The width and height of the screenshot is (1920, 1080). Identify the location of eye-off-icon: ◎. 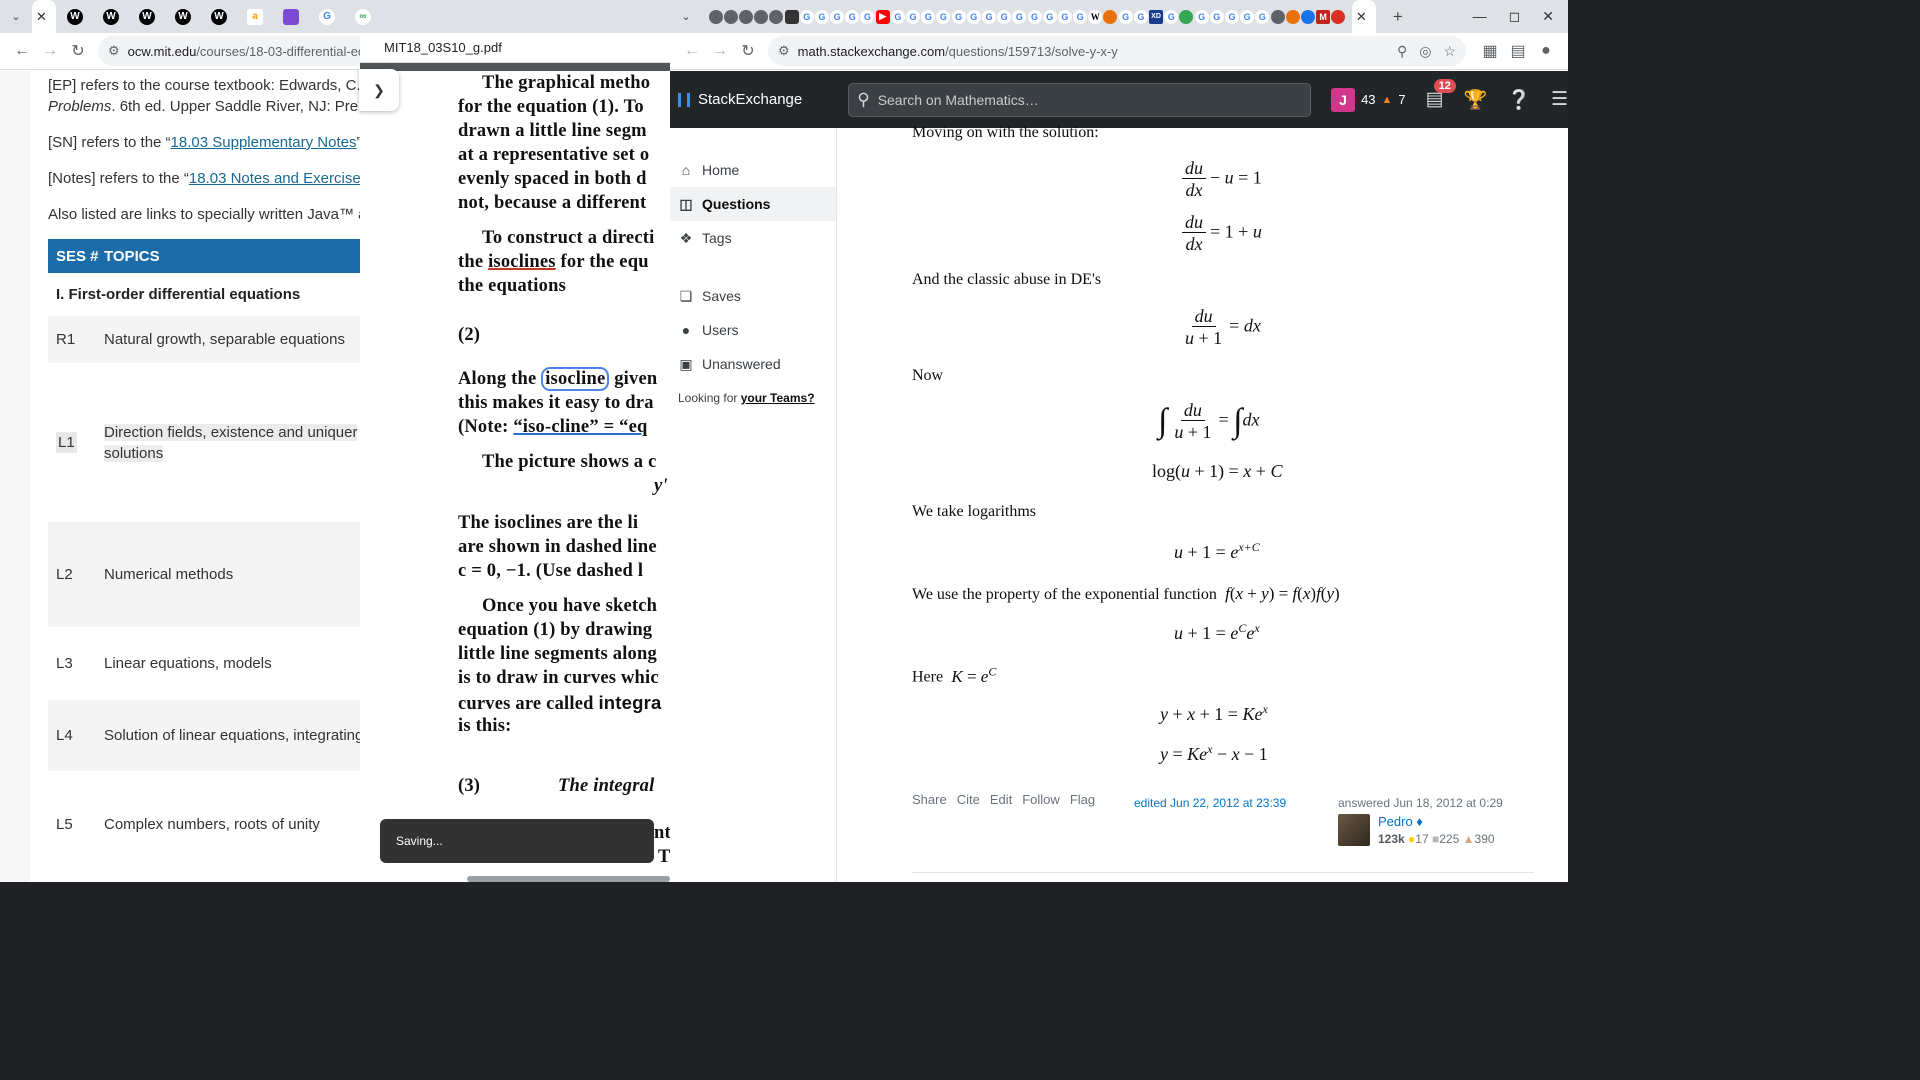
(1425, 51).